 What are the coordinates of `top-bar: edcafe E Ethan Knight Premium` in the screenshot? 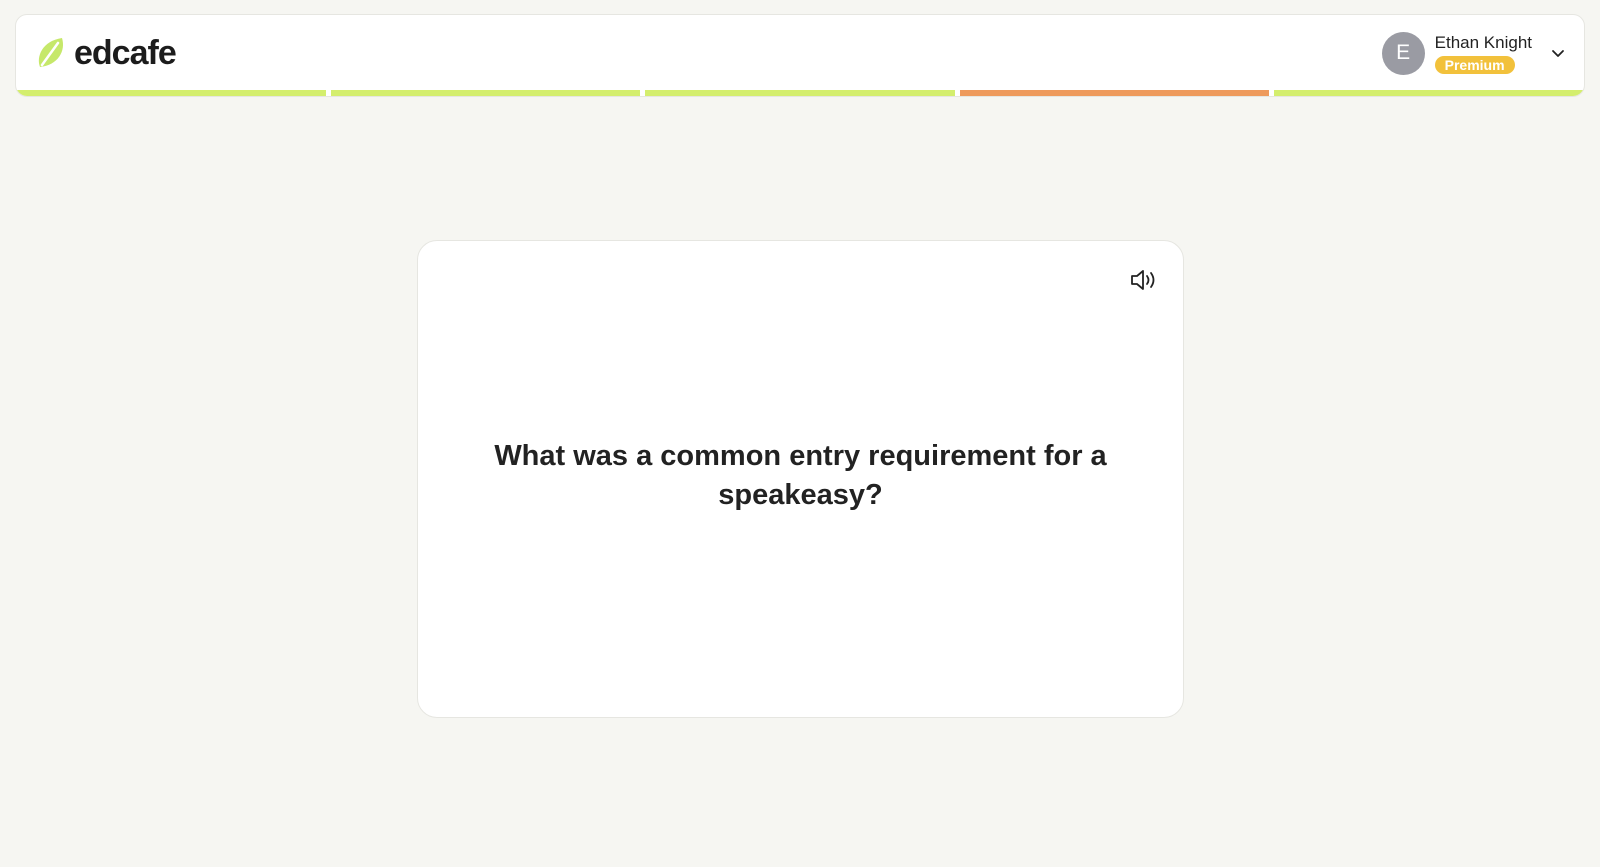 It's located at (800, 55).